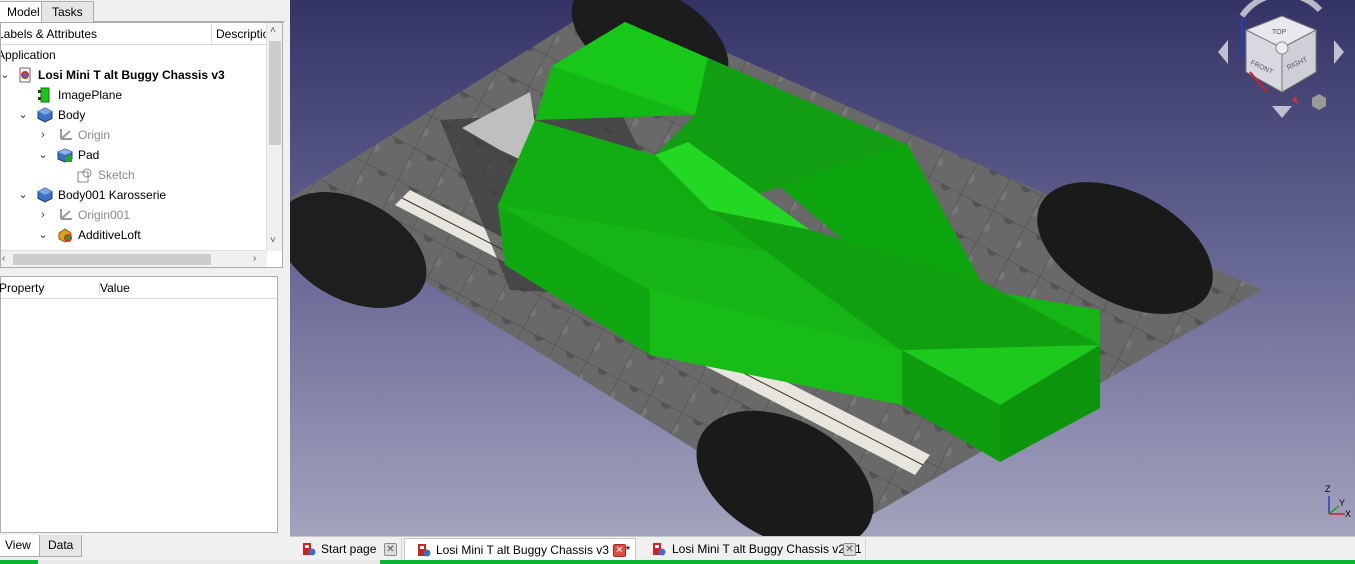 The height and width of the screenshot is (564, 1355). Describe the element at coordinates (533, 550) in the screenshot. I see `tab-label: Losi Mini T alt Buggy Chassis v3 : 1*` at that location.